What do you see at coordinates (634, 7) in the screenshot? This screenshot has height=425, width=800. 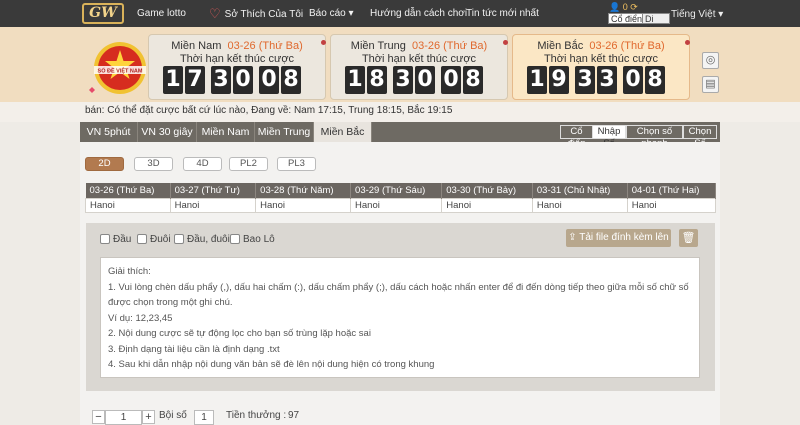 I see `refresh-icon: ⟳` at bounding box center [634, 7].